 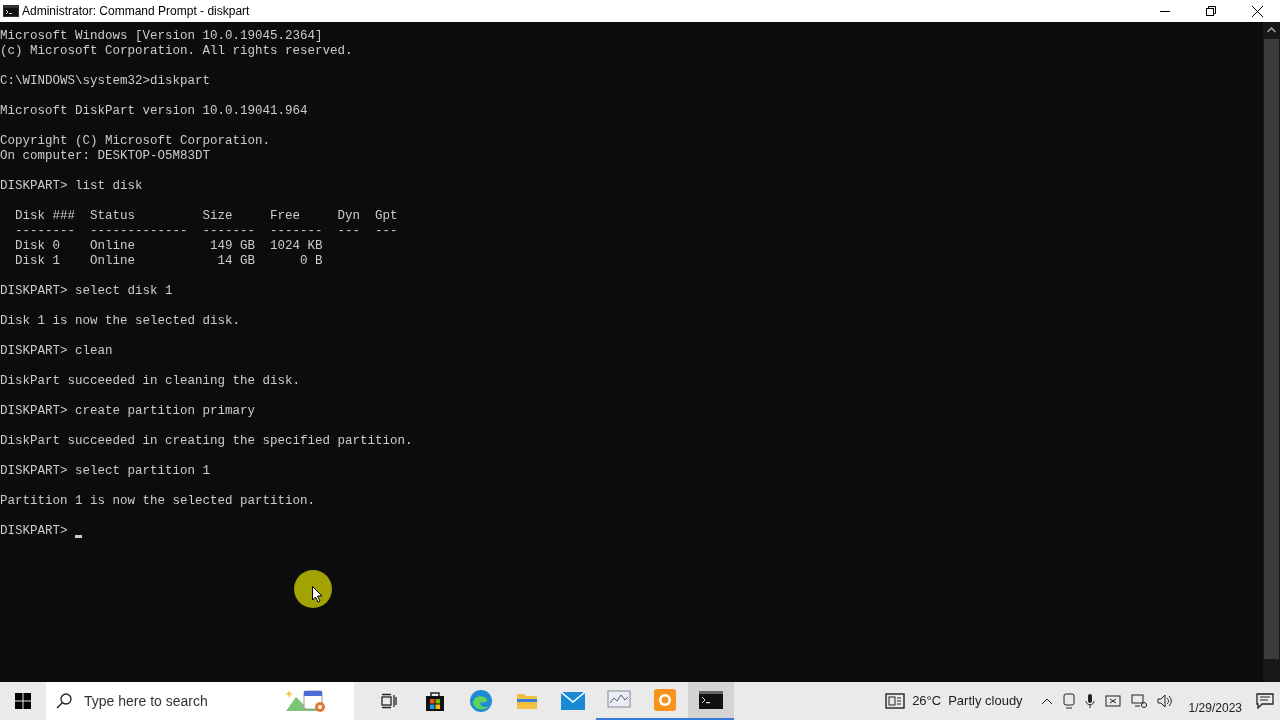 What do you see at coordinates (78, 536) in the screenshot?
I see `text-cursor` at bounding box center [78, 536].